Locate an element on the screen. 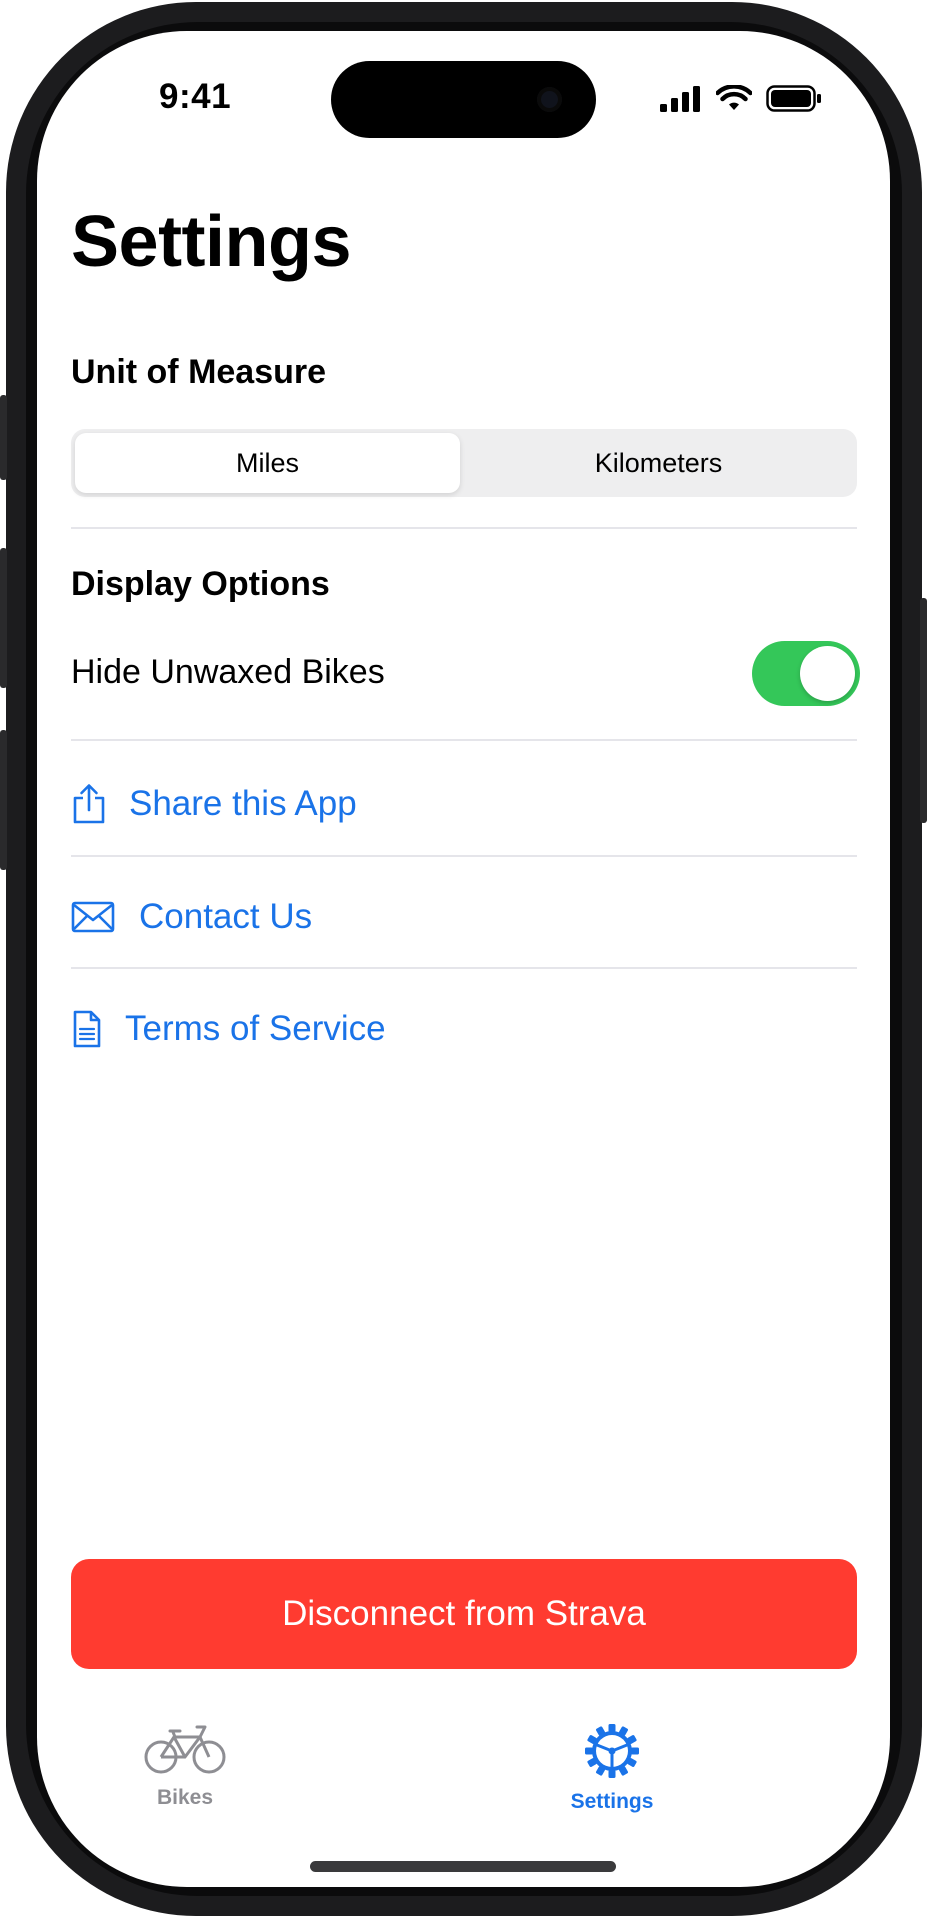 This screenshot has height=1920, width=927. volume-down-button is located at coordinates (3, 800).